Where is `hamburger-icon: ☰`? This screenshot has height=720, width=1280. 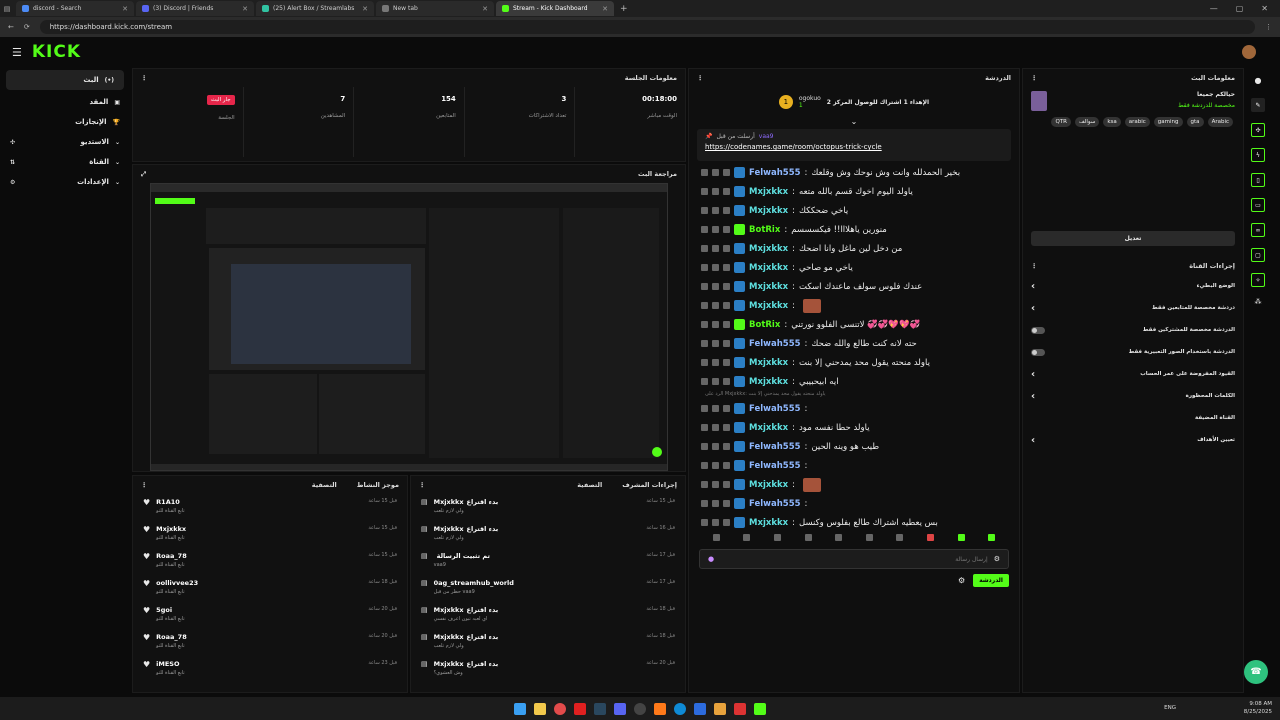
hamburger-icon: ☰ is located at coordinates (17, 52).